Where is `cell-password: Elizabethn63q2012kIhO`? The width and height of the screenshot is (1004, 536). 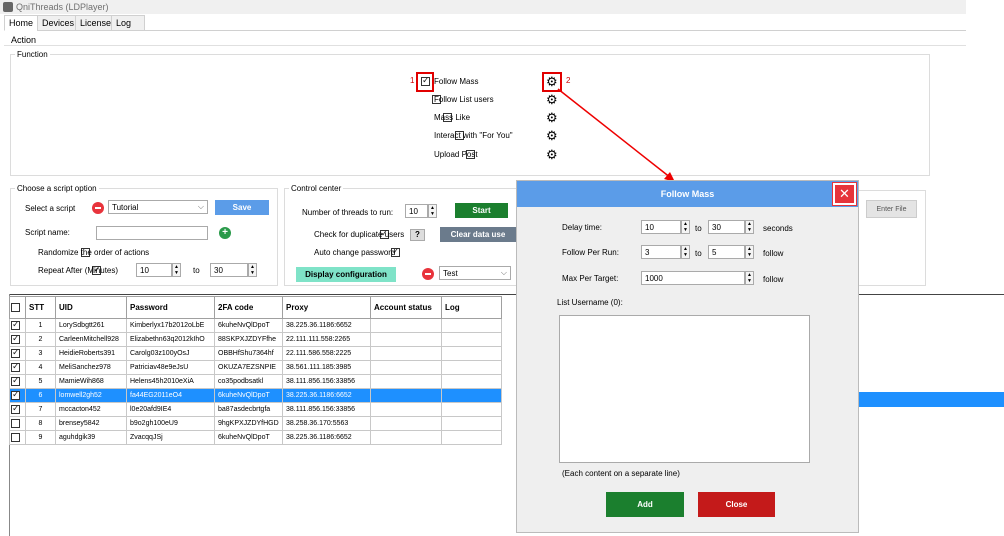
cell-password: Elizabethn63q2012kIhO is located at coordinates (170, 339).